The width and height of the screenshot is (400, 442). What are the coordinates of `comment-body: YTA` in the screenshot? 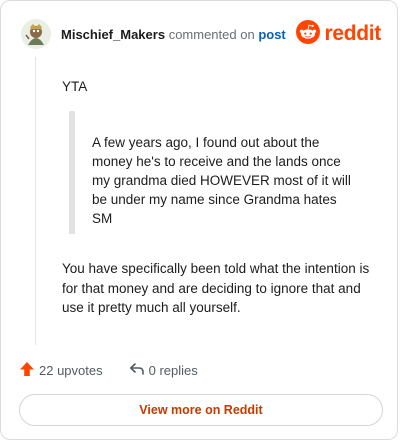 It's located at (221, 86).